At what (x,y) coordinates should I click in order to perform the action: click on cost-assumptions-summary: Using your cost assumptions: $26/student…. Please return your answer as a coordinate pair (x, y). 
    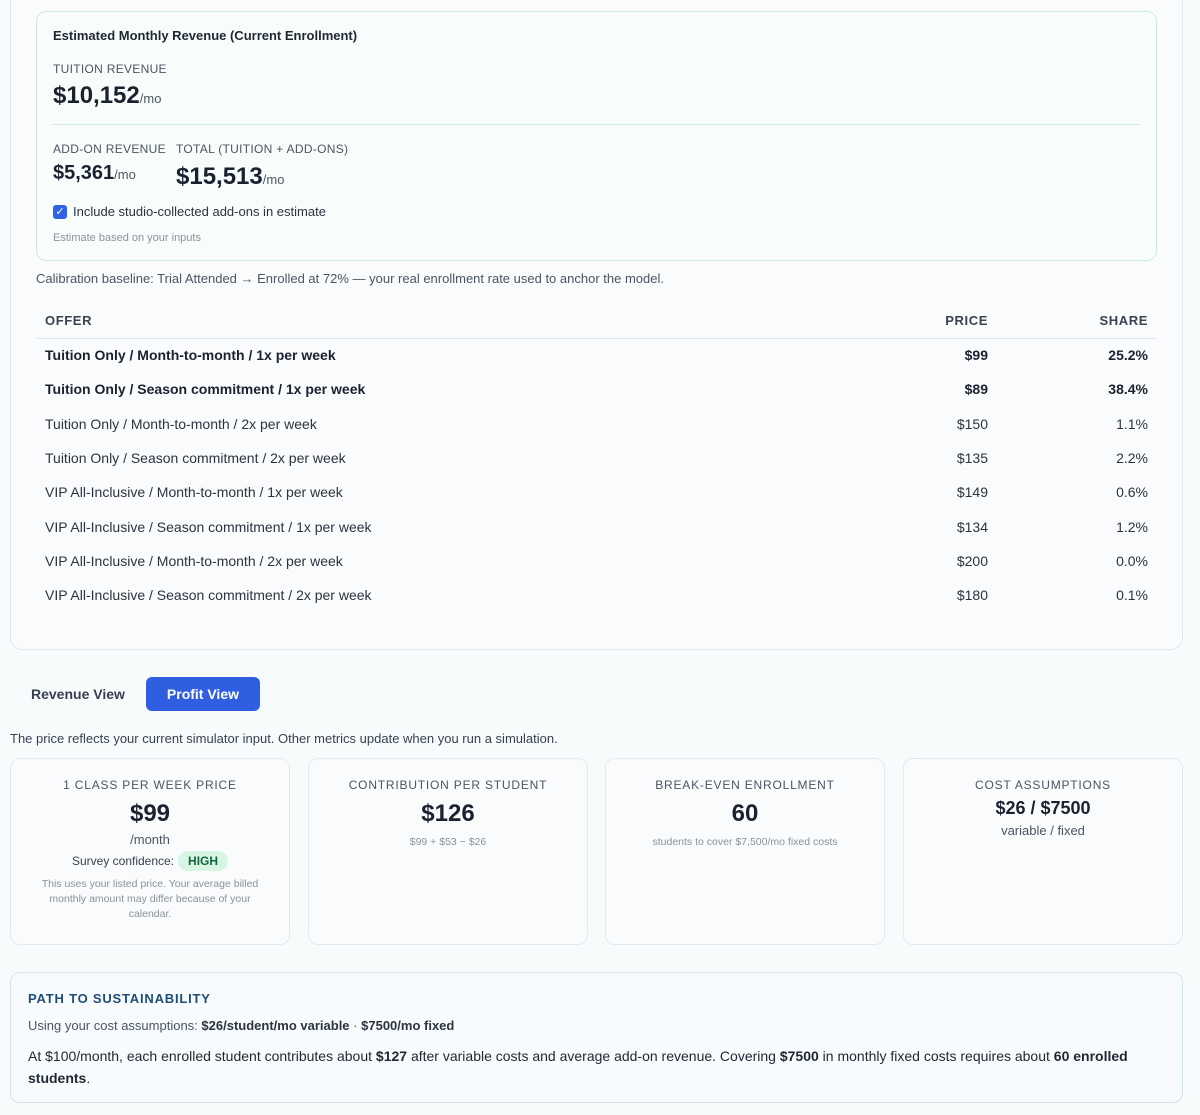
    Looking at the image, I should click on (241, 1025).